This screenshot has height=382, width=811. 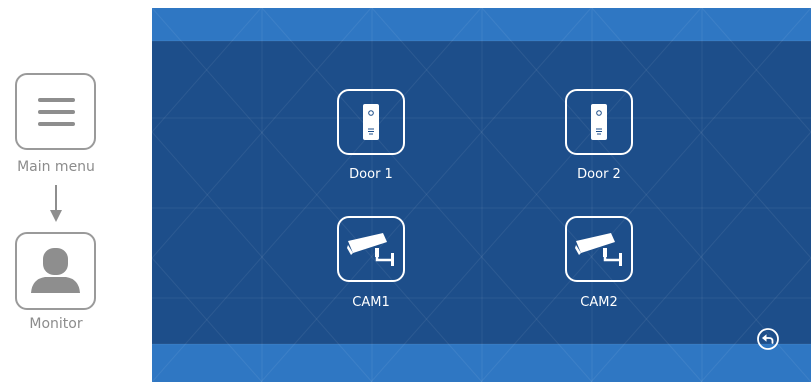 I want to click on main-menu-label: Main menu, so click(x=56, y=167).